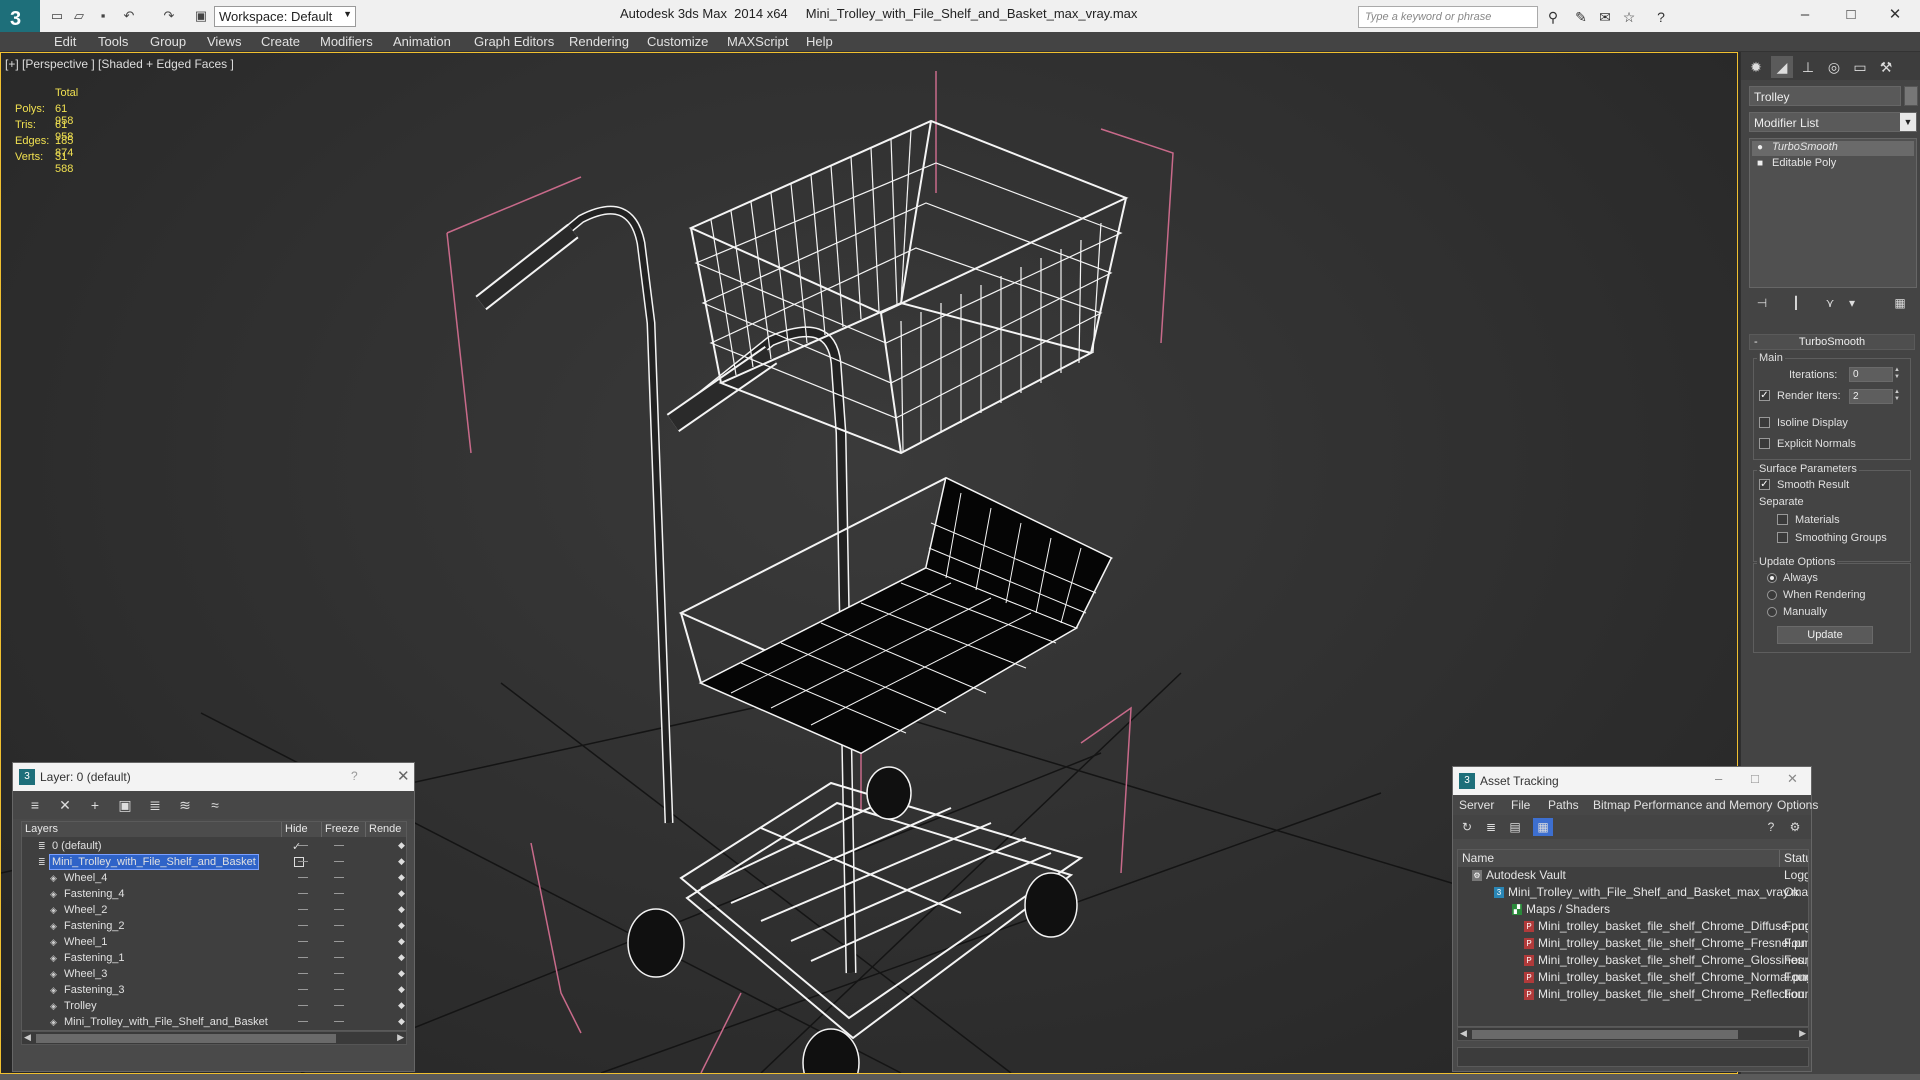 The height and width of the screenshot is (1080, 1920). Describe the element at coordinates (169, 16) in the screenshot. I see `redo-icon: ↷` at that location.